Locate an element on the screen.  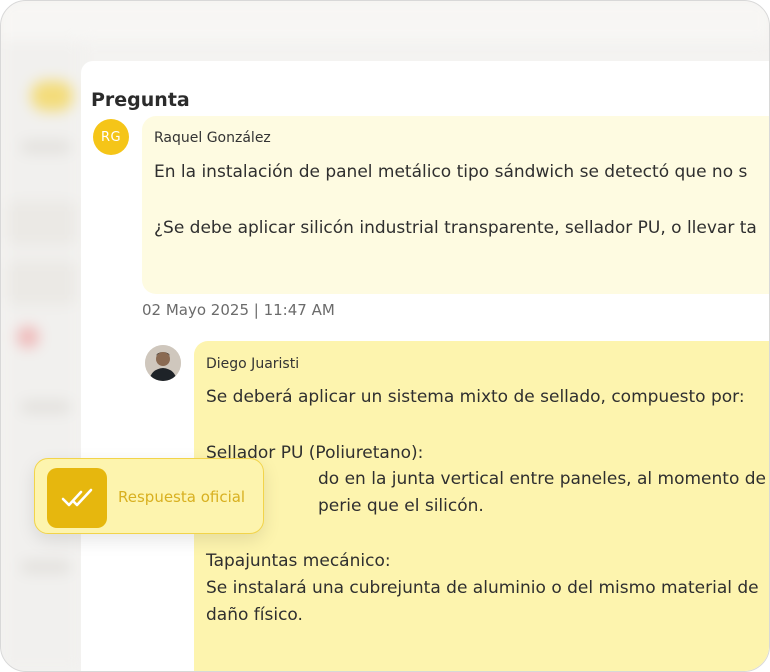
bg-sidebar is located at coordinates (41, 356).